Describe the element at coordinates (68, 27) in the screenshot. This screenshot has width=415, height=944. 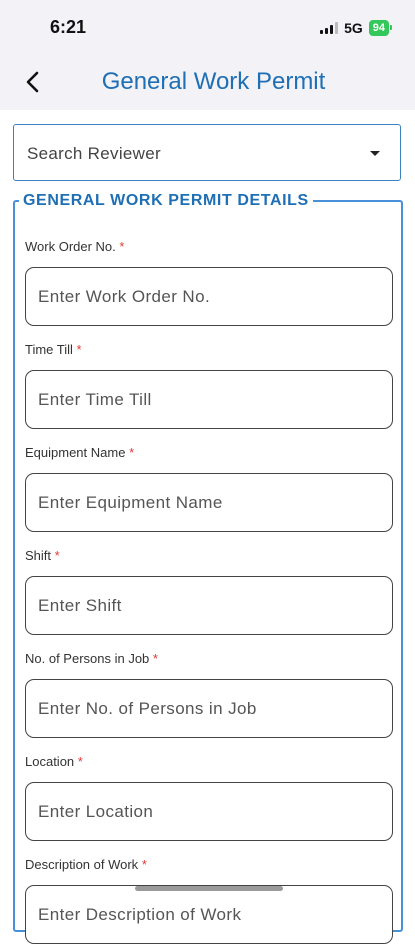
I see `status-time: 6:21` at that location.